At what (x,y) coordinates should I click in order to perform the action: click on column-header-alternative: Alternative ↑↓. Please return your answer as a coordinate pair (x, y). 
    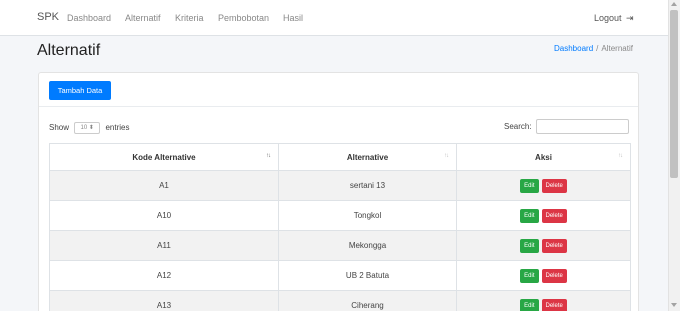
    Looking at the image, I should click on (367, 157).